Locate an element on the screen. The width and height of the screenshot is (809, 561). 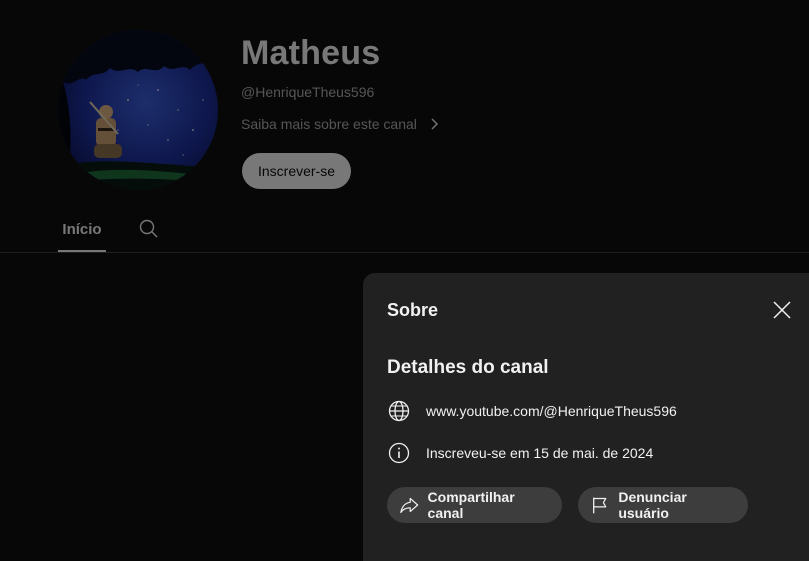
joined-date-row: Inscreveu-se em 15 de mai. de 2024 is located at coordinates (520, 453).